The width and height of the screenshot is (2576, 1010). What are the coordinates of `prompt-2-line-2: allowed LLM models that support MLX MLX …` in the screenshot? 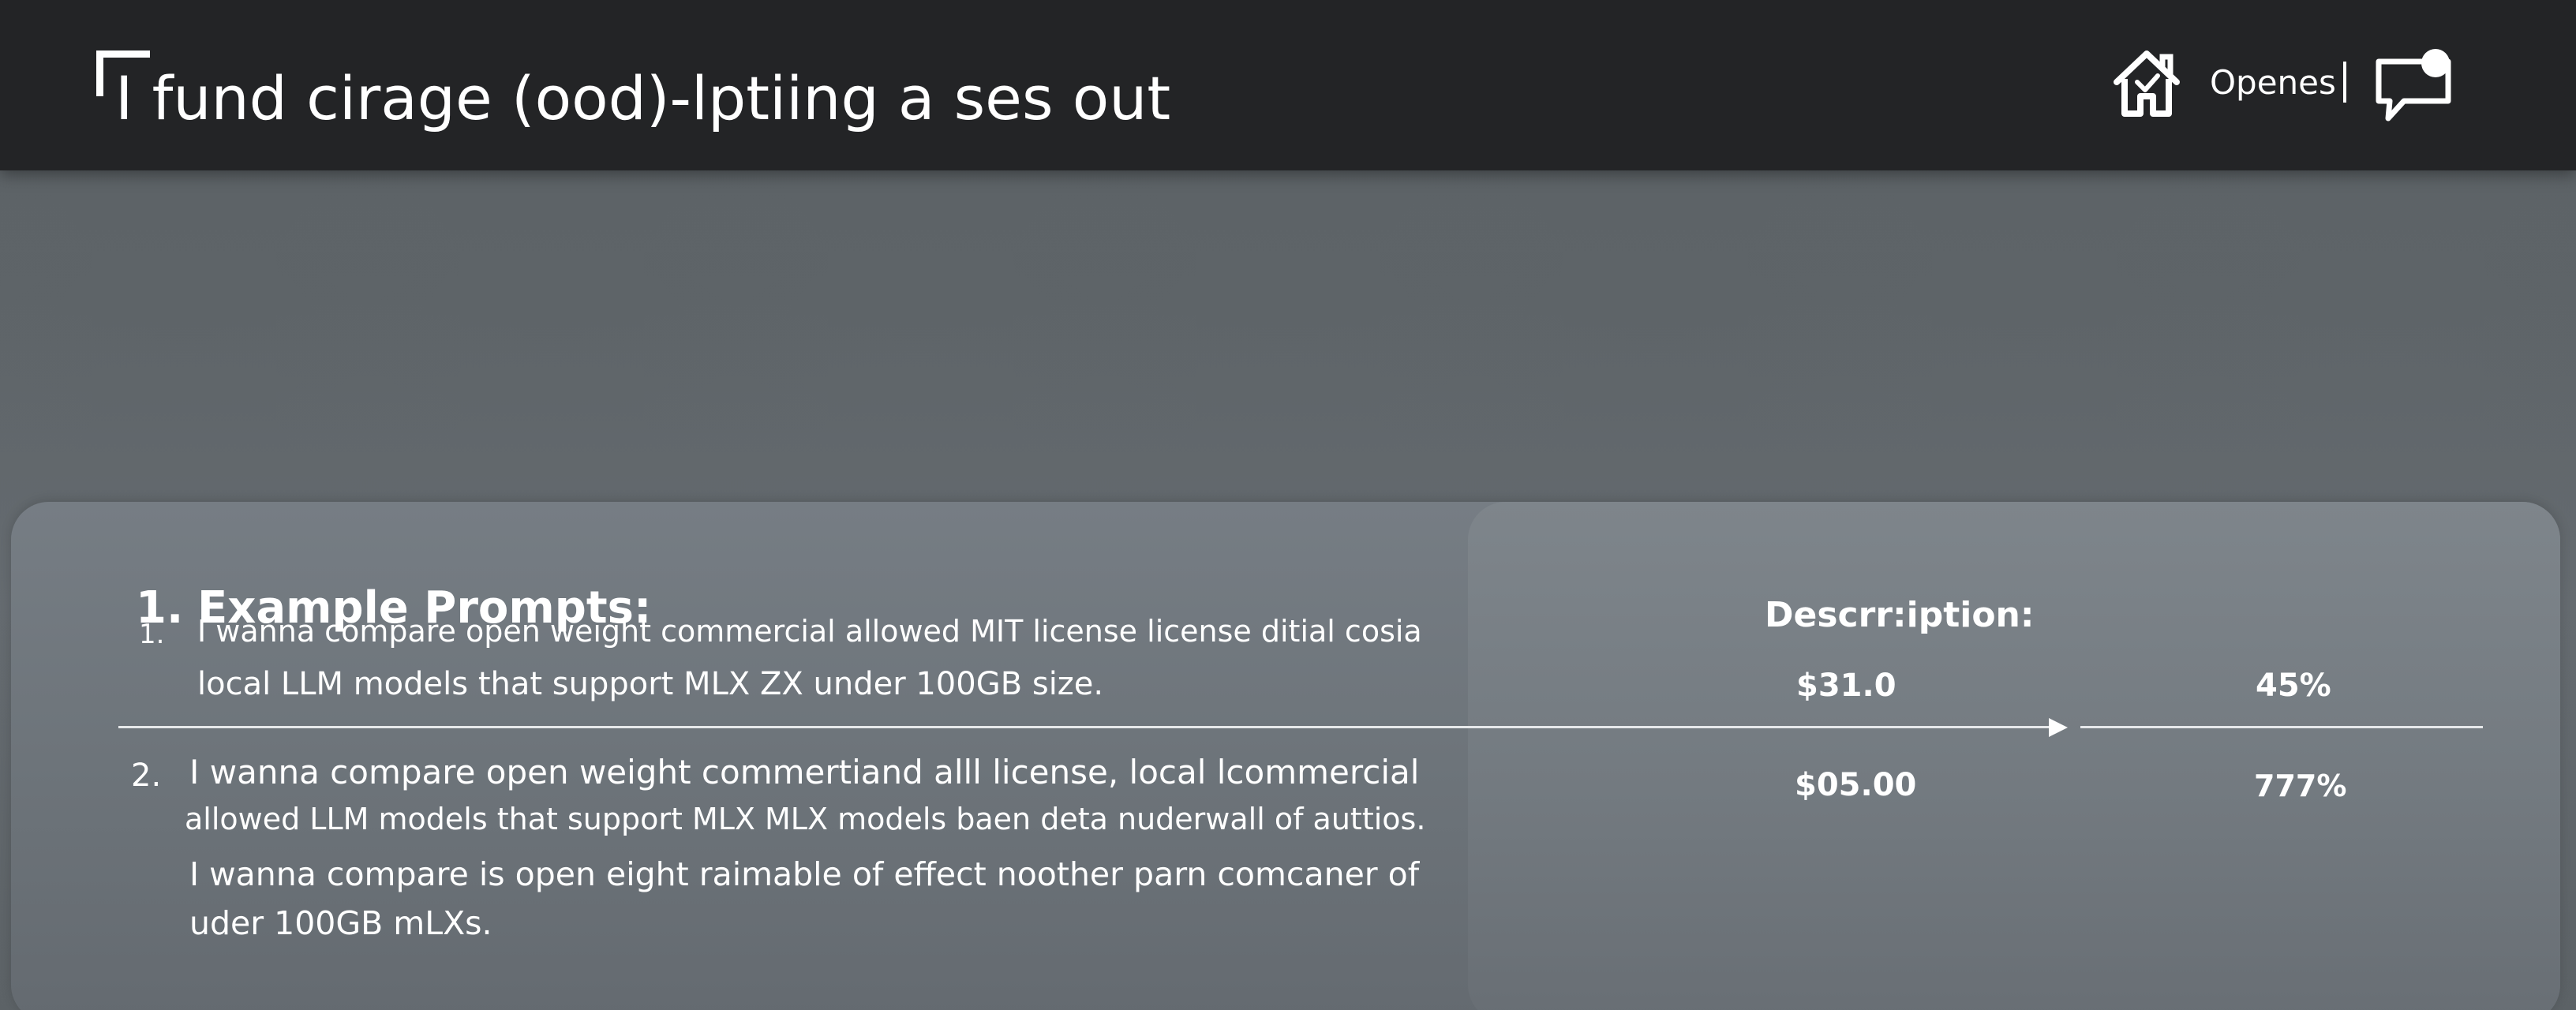 It's located at (805, 819).